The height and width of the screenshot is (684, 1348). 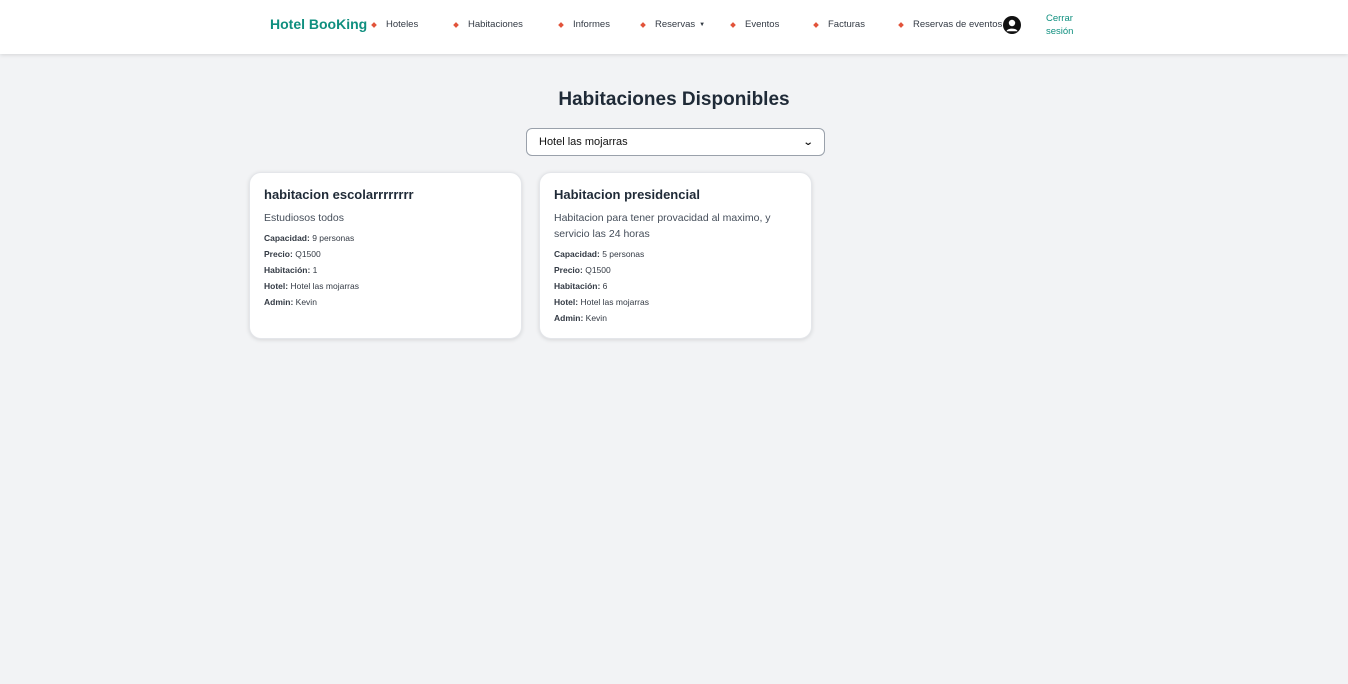 What do you see at coordinates (605, 286) in the screenshot?
I see `field-value: 6` at bounding box center [605, 286].